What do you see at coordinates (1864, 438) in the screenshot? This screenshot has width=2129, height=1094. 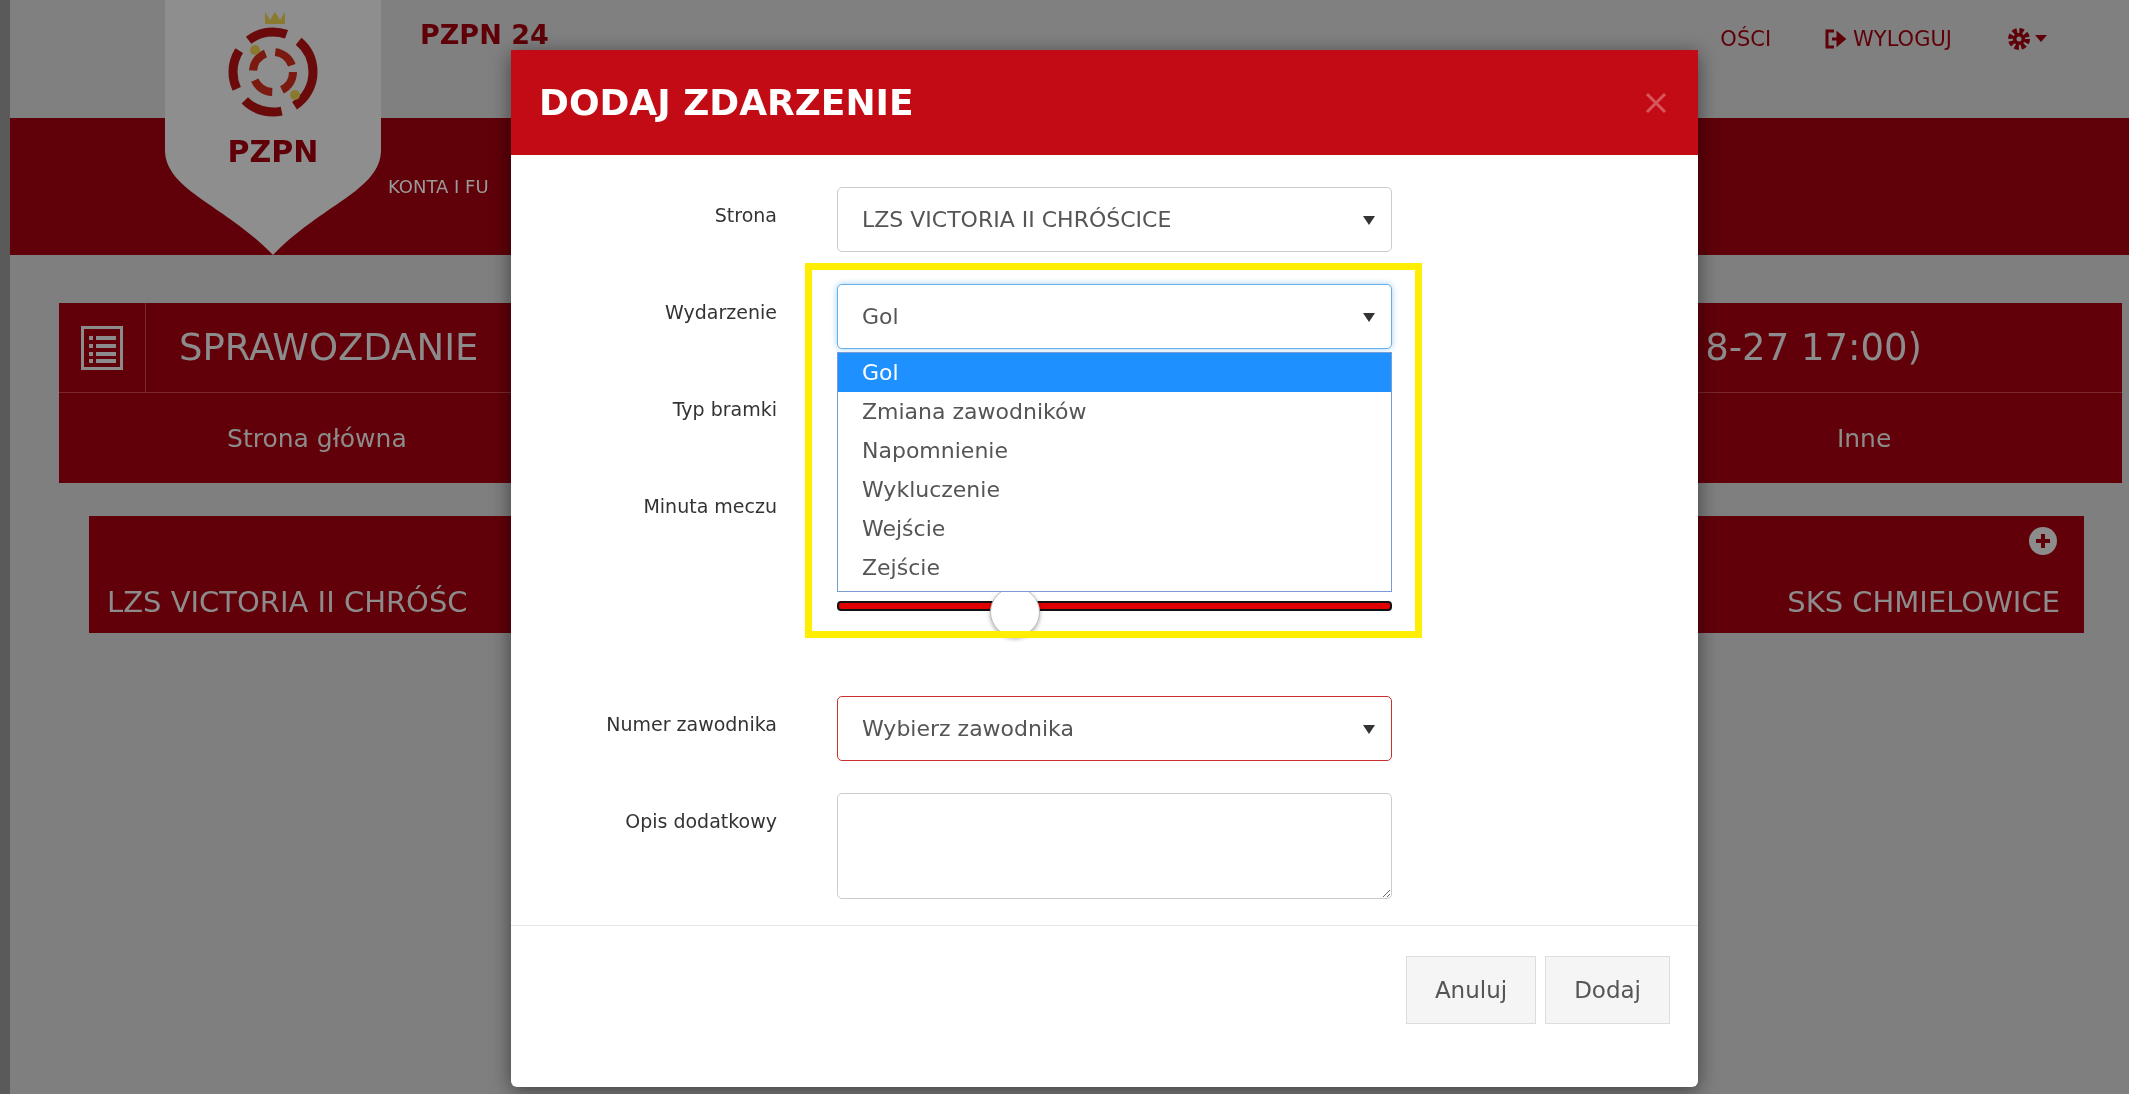 I see `nav-tab: Inne` at bounding box center [1864, 438].